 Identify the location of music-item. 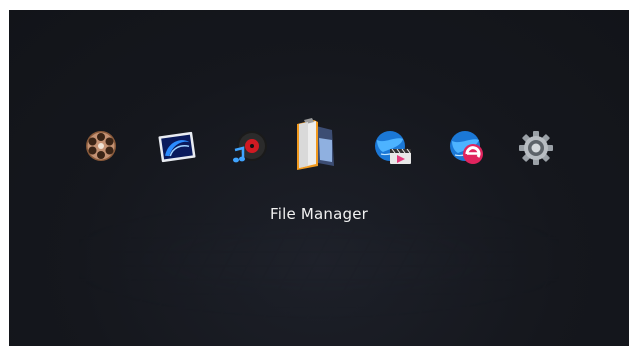
(249, 148).